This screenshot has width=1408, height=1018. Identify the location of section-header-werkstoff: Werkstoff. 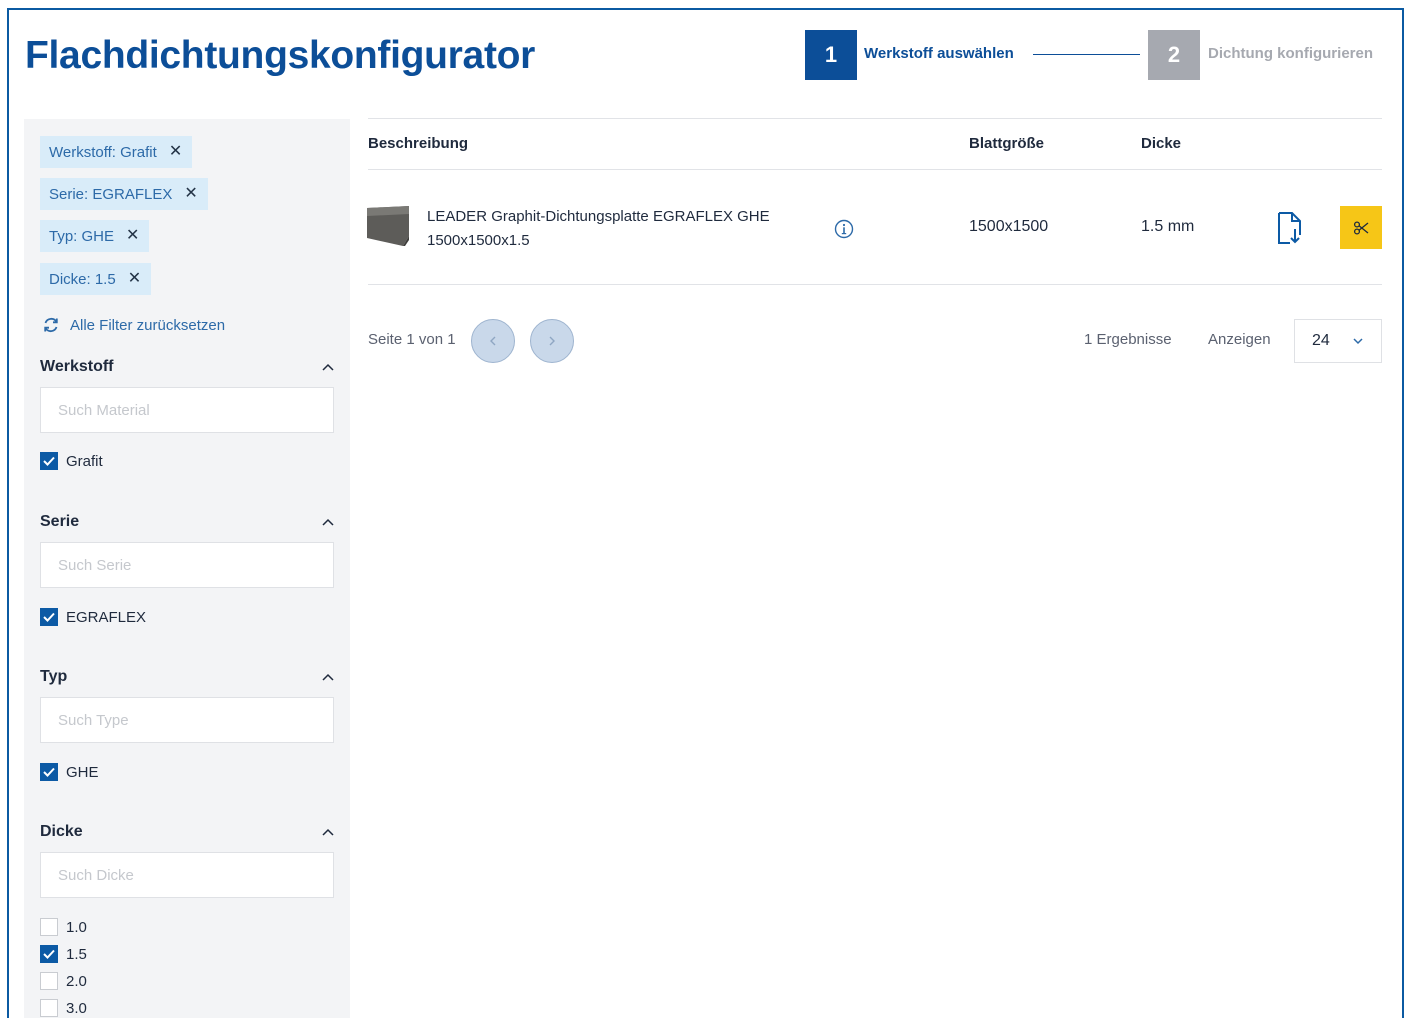
(187, 367).